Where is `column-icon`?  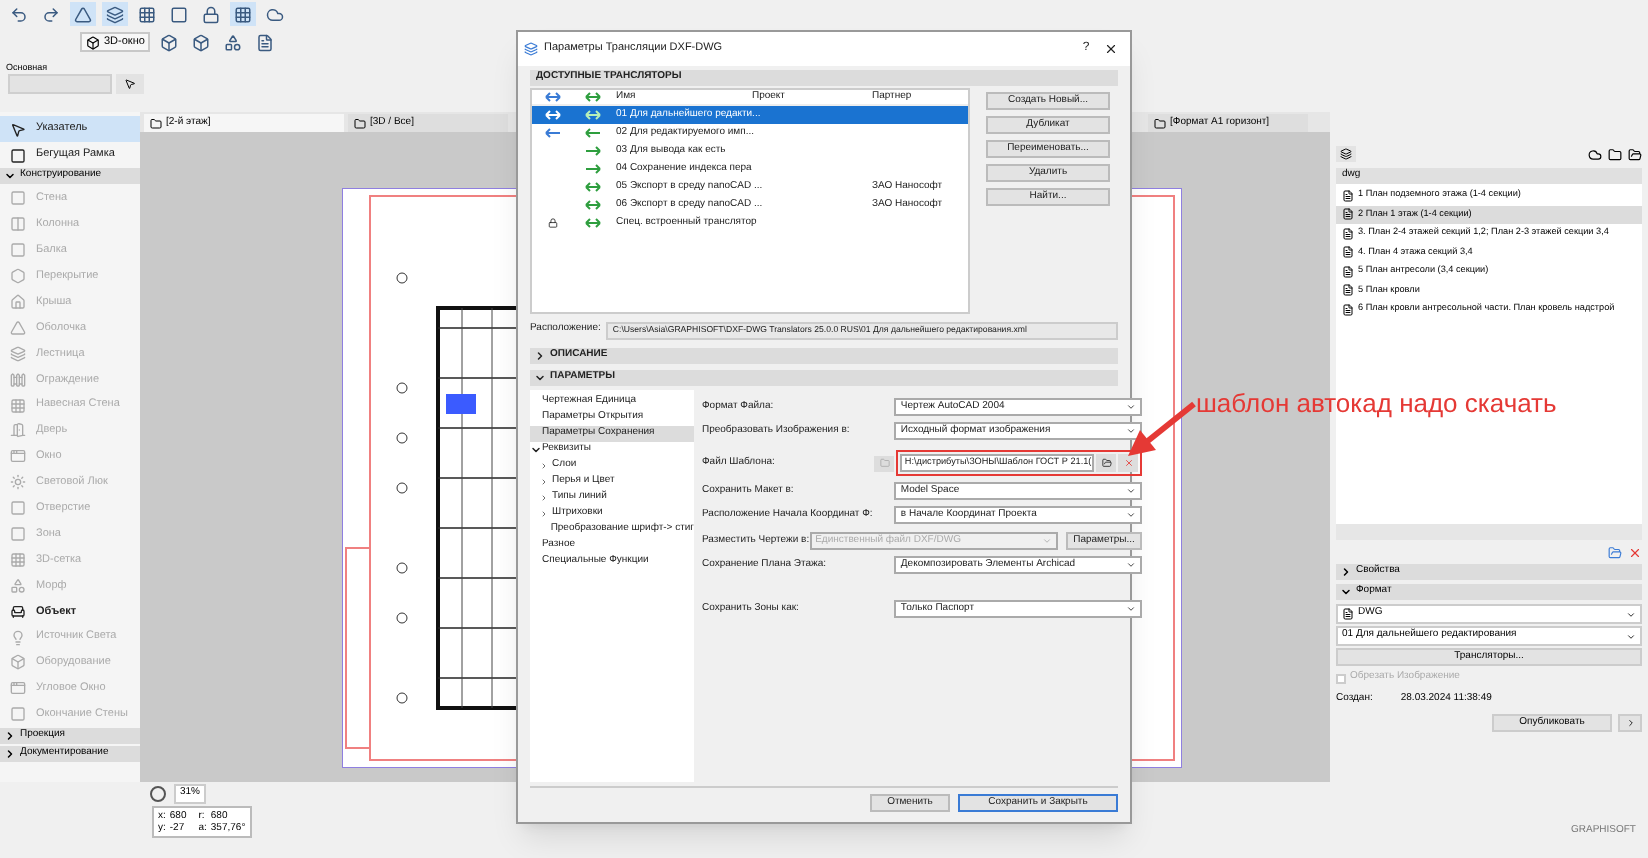
column-icon is located at coordinates (18, 224).